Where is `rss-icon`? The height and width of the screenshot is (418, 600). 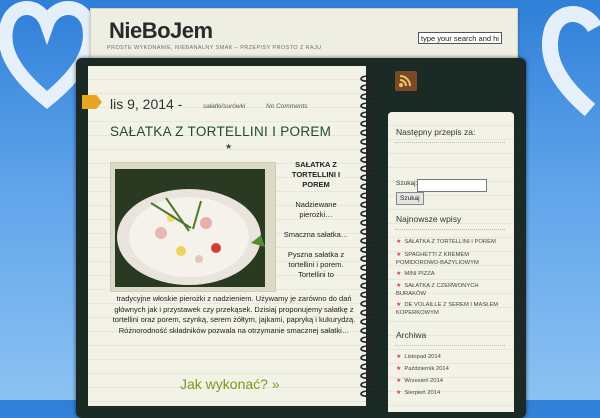
rss-icon is located at coordinates (406, 81).